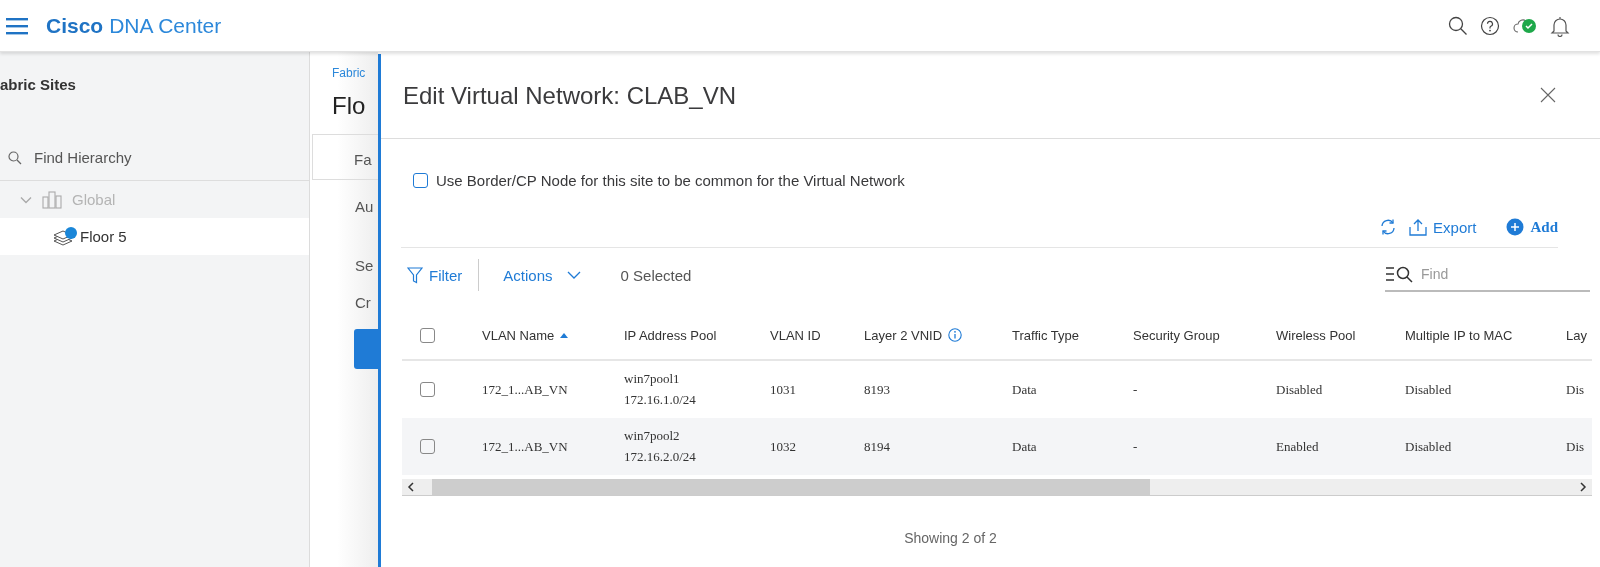  Describe the element at coordinates (903, 335) in the screenshot. I see `column-header: Layer 2 VNID` at that location.